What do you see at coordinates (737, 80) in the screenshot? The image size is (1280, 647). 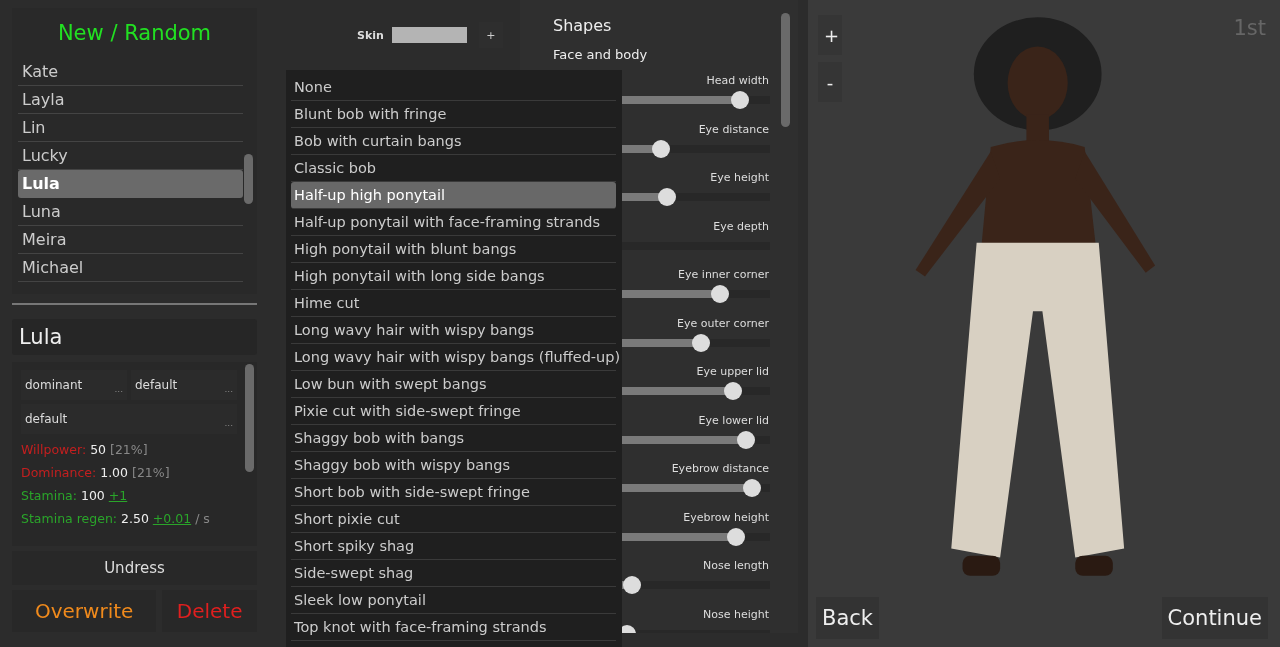 I see `slider-label: Head width` at bounding box center [737, 80].